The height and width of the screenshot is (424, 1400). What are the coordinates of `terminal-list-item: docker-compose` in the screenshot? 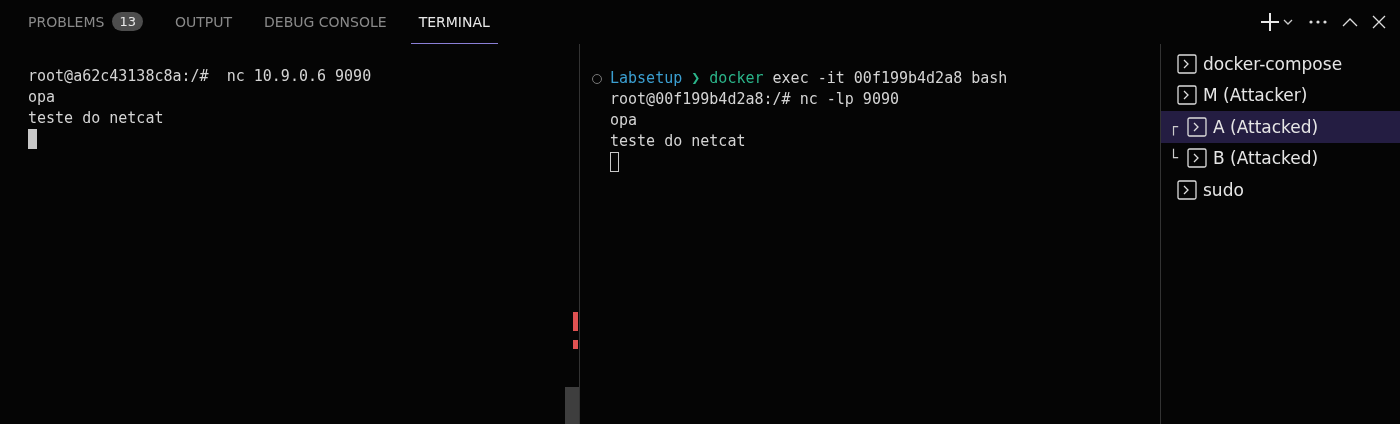 It's located at (1280, 64).